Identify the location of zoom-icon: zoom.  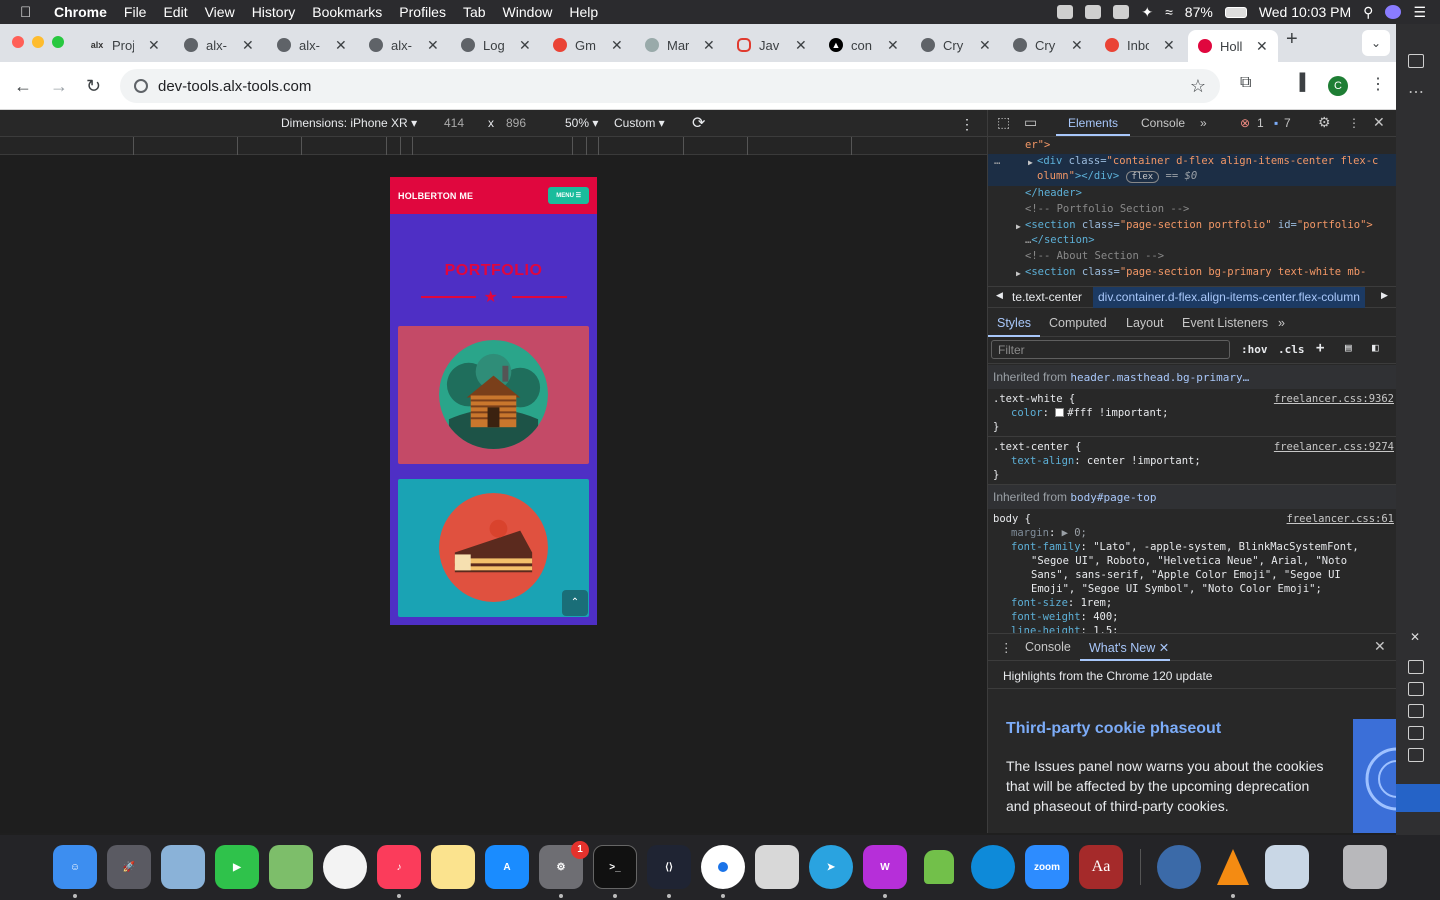
(1047, 867).